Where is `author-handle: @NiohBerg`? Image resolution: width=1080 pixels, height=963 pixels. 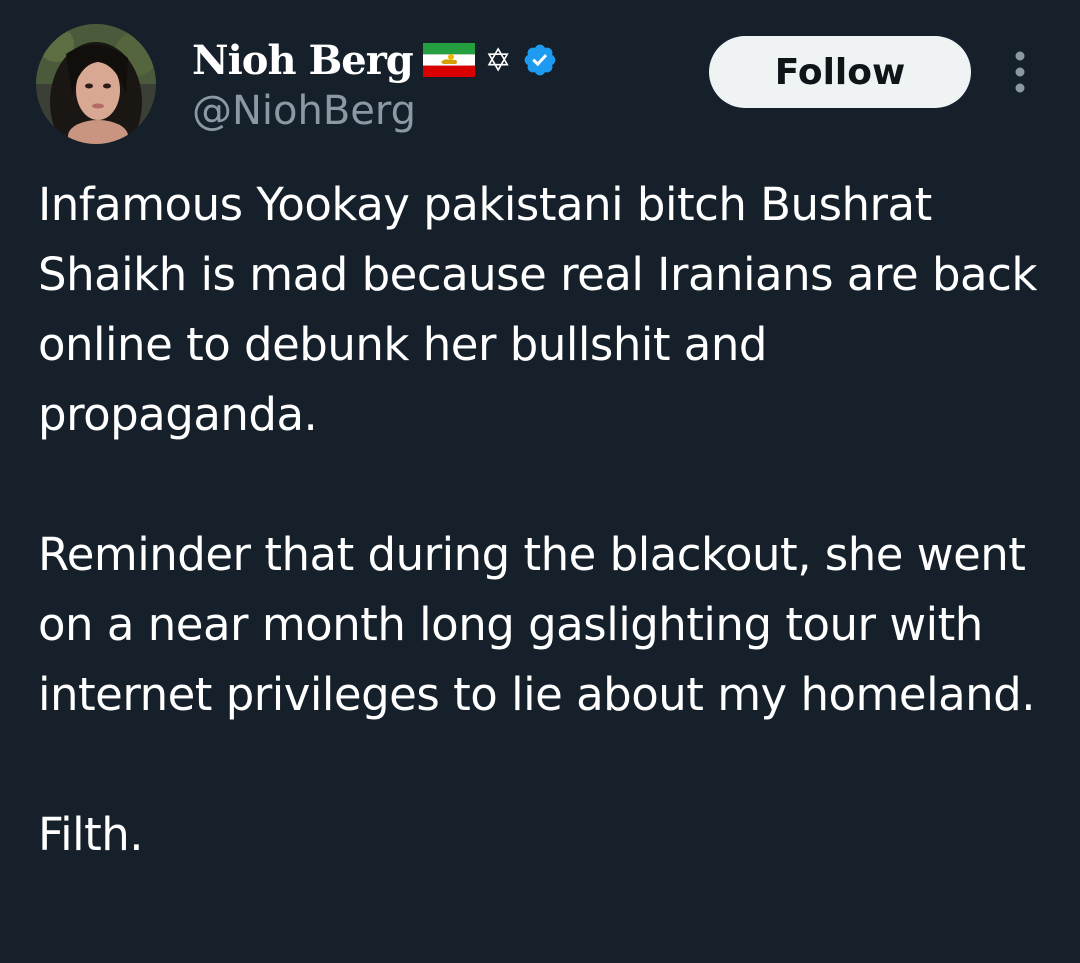 author-handle: @NiohBerg is located at coordinates (304, 111).